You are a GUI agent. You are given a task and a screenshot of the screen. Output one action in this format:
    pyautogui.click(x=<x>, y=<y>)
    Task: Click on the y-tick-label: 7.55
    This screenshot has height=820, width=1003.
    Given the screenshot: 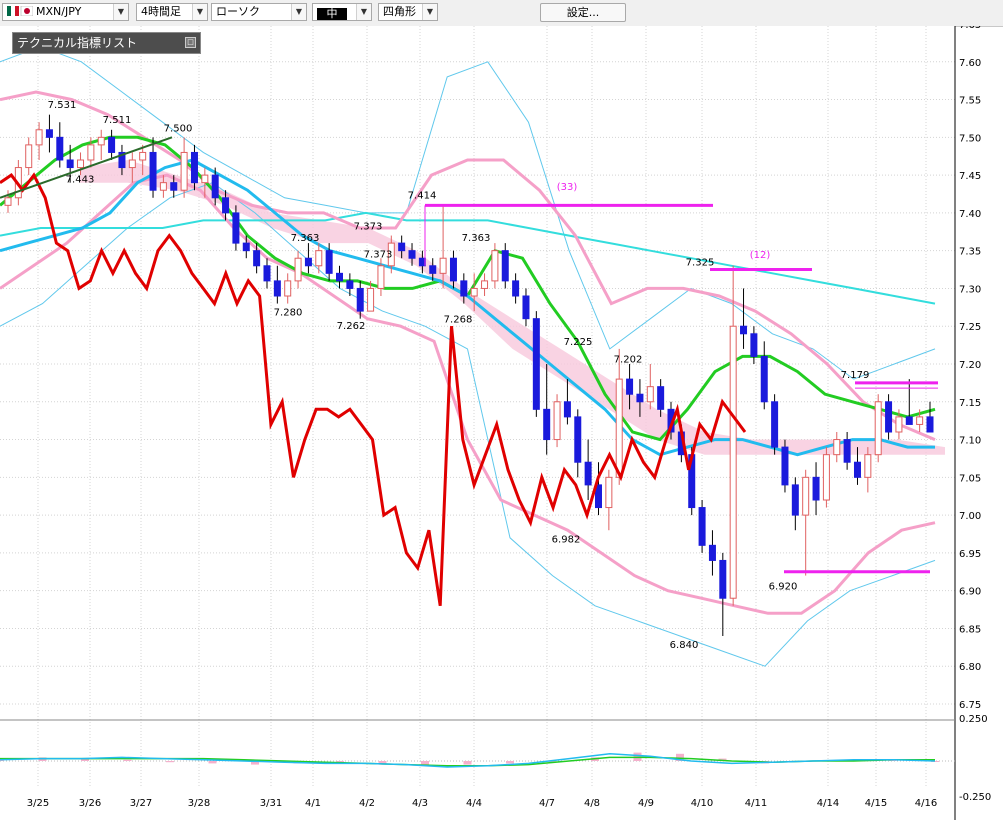 What is the action you would take?
    pyautogui.click(x=970, y=101)
    